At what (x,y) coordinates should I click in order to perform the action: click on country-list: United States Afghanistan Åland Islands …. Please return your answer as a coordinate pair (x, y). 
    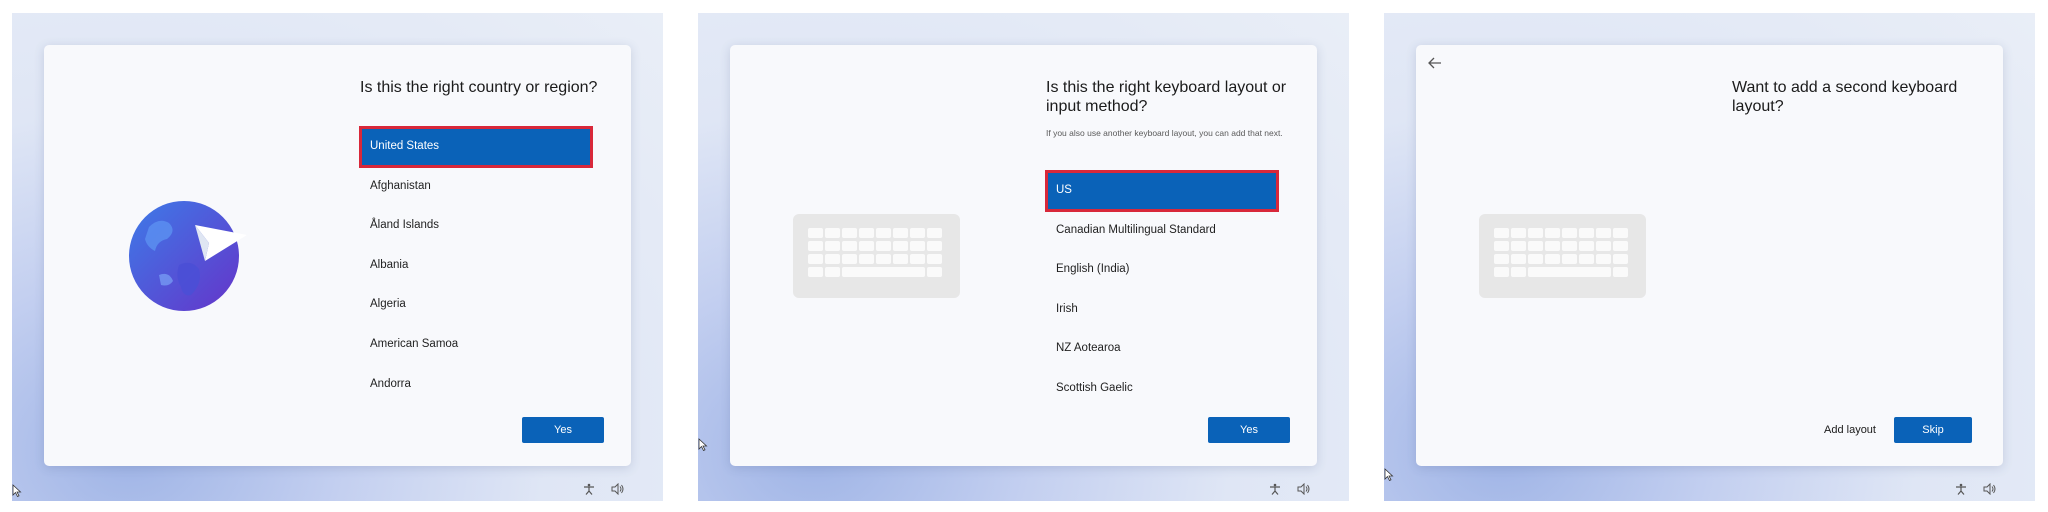
    Looking at the image, I should click on (476, 265).